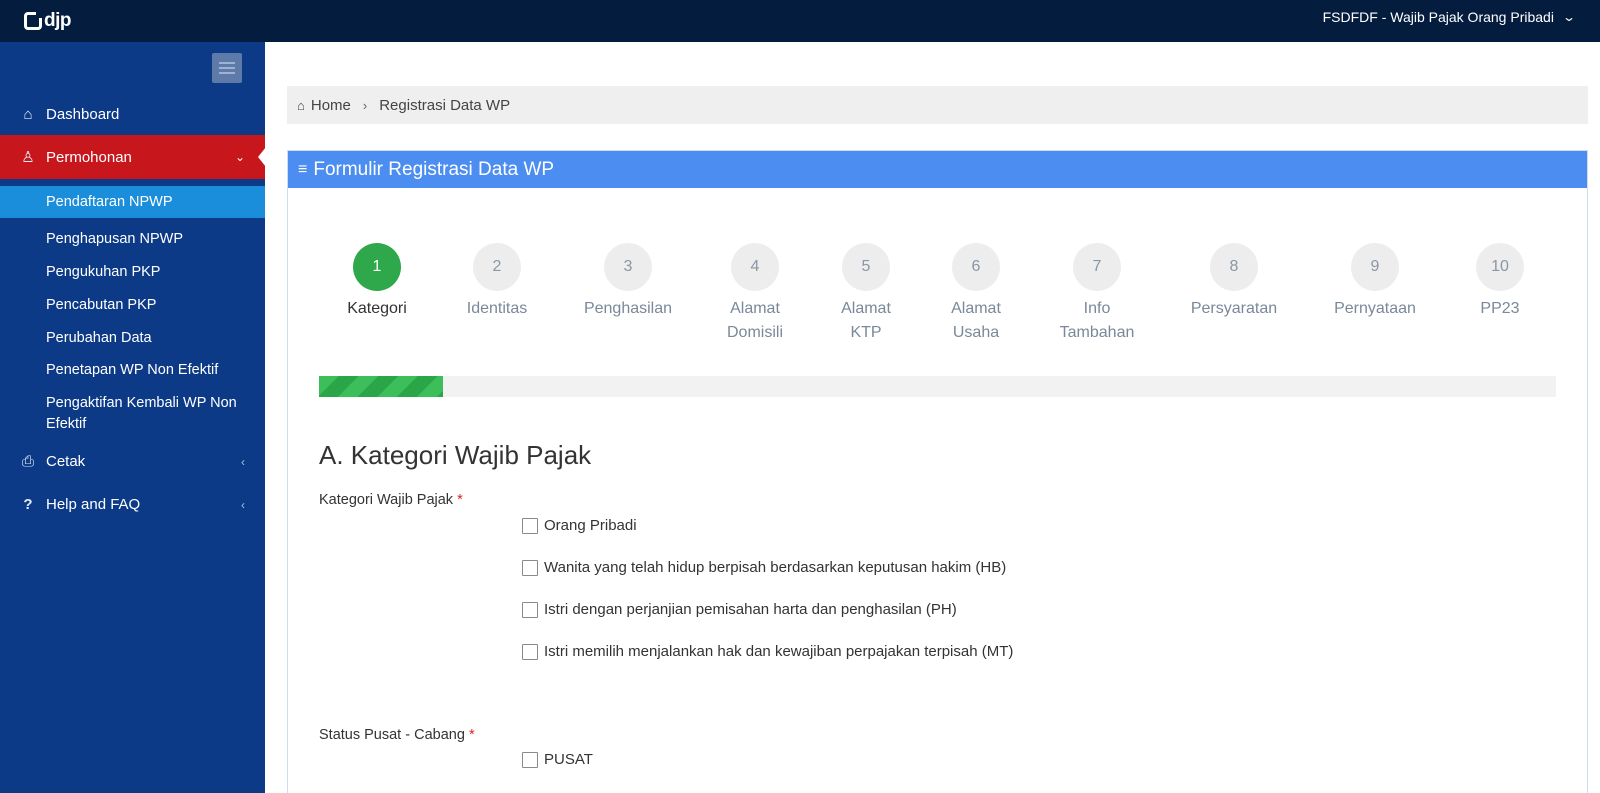  I want to click on wizard-step-1: 1 Kategori, so click(377, 282).